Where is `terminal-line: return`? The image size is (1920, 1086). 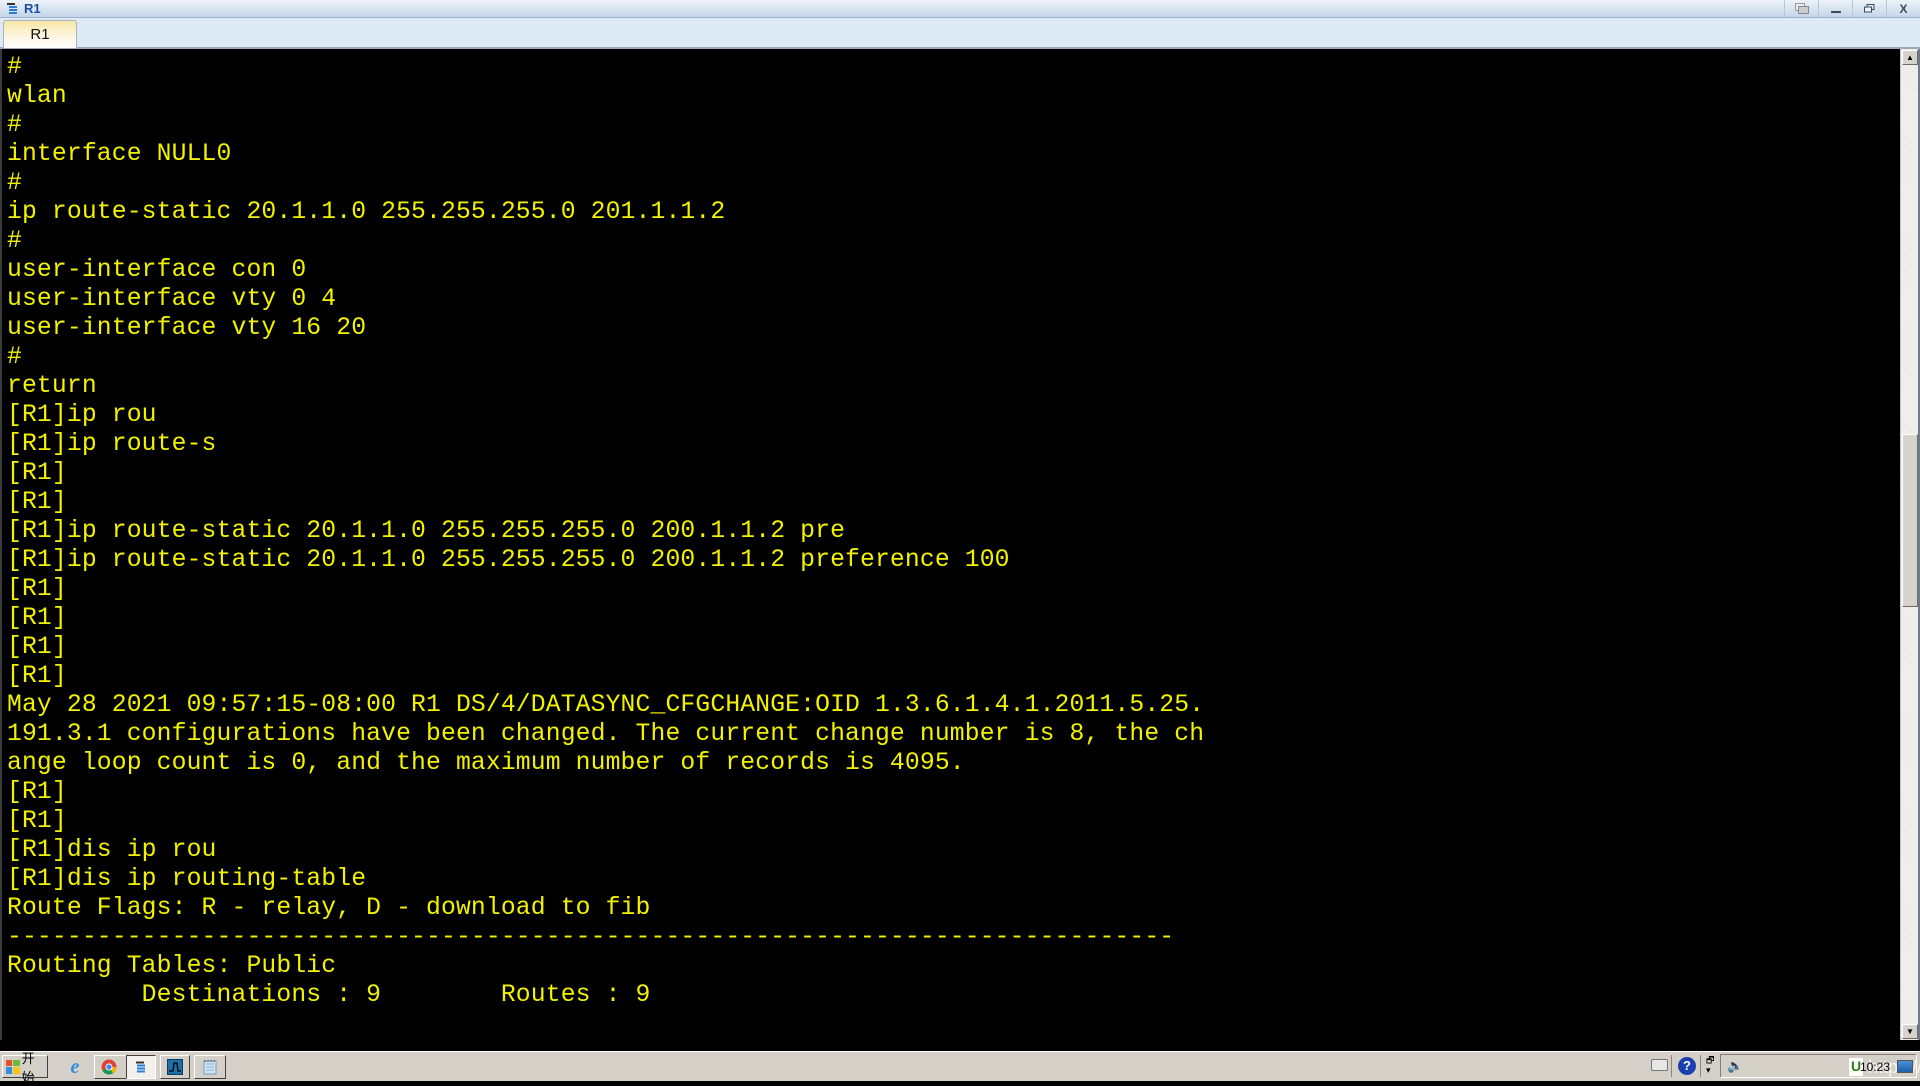
terminal-line: return is located at coordinates (52, 386).